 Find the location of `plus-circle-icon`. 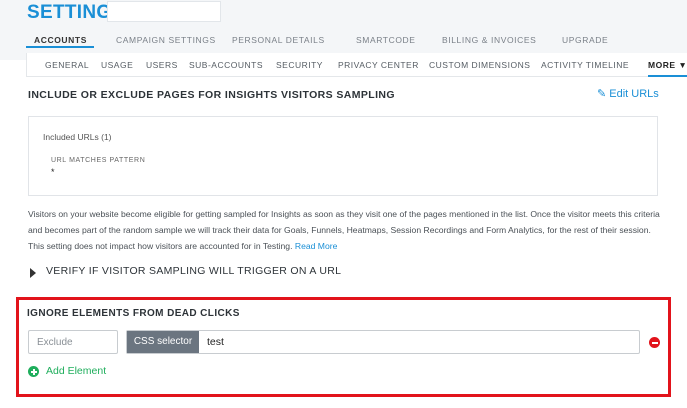

plus-circle-icon is located at coordinates (33, 371).